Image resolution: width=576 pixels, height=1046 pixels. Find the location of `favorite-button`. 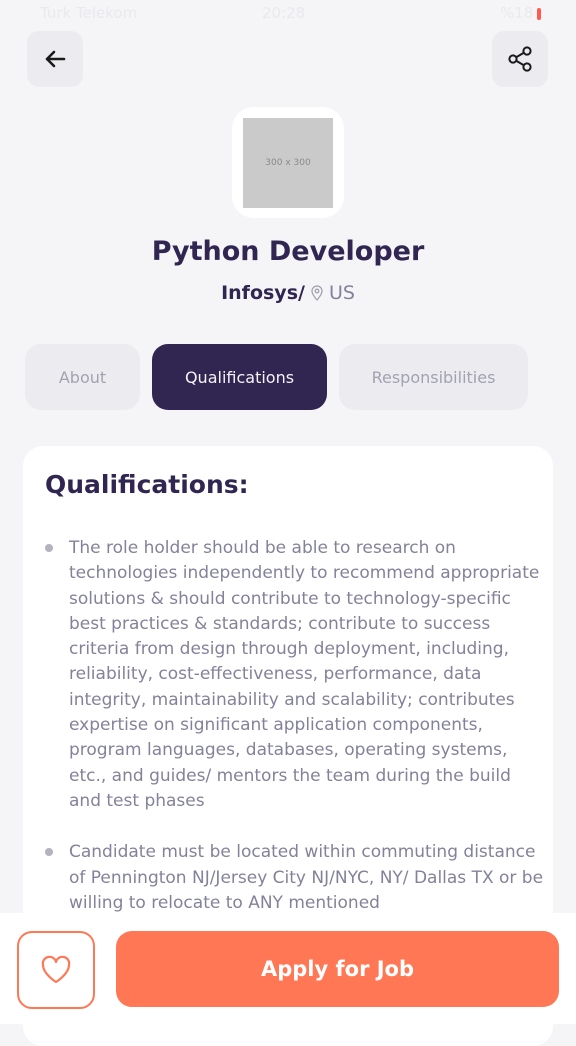

favorite-button is located at coordinates (56, 970).